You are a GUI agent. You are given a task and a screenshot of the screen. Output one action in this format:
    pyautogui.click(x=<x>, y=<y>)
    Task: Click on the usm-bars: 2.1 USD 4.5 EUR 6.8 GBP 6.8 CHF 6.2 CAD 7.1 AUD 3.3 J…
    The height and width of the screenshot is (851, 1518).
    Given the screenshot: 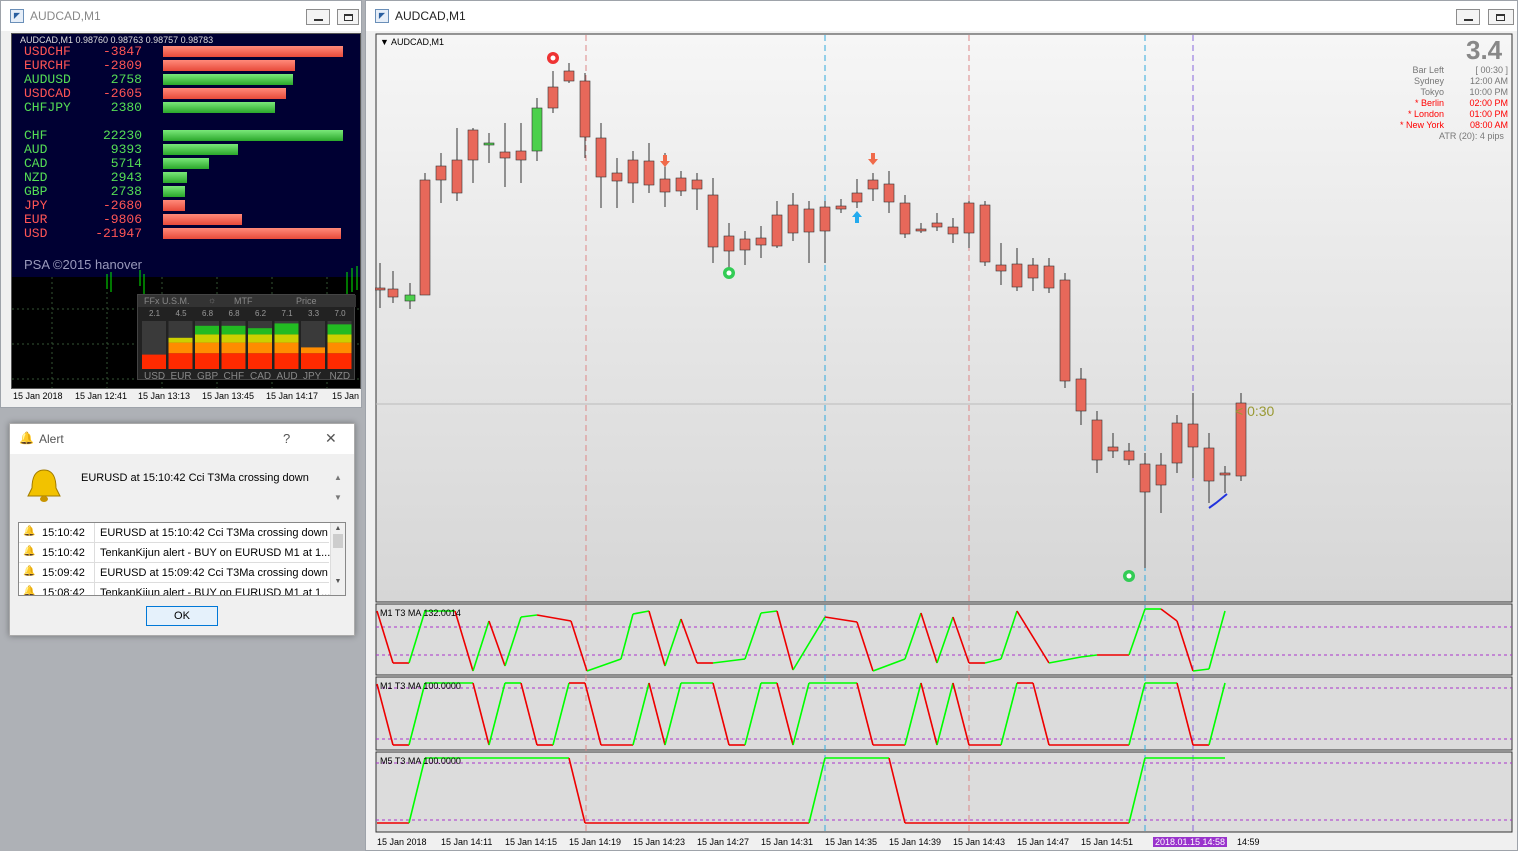 What is the action you would take?
    pyautogui.click(x=247, y=345)
    